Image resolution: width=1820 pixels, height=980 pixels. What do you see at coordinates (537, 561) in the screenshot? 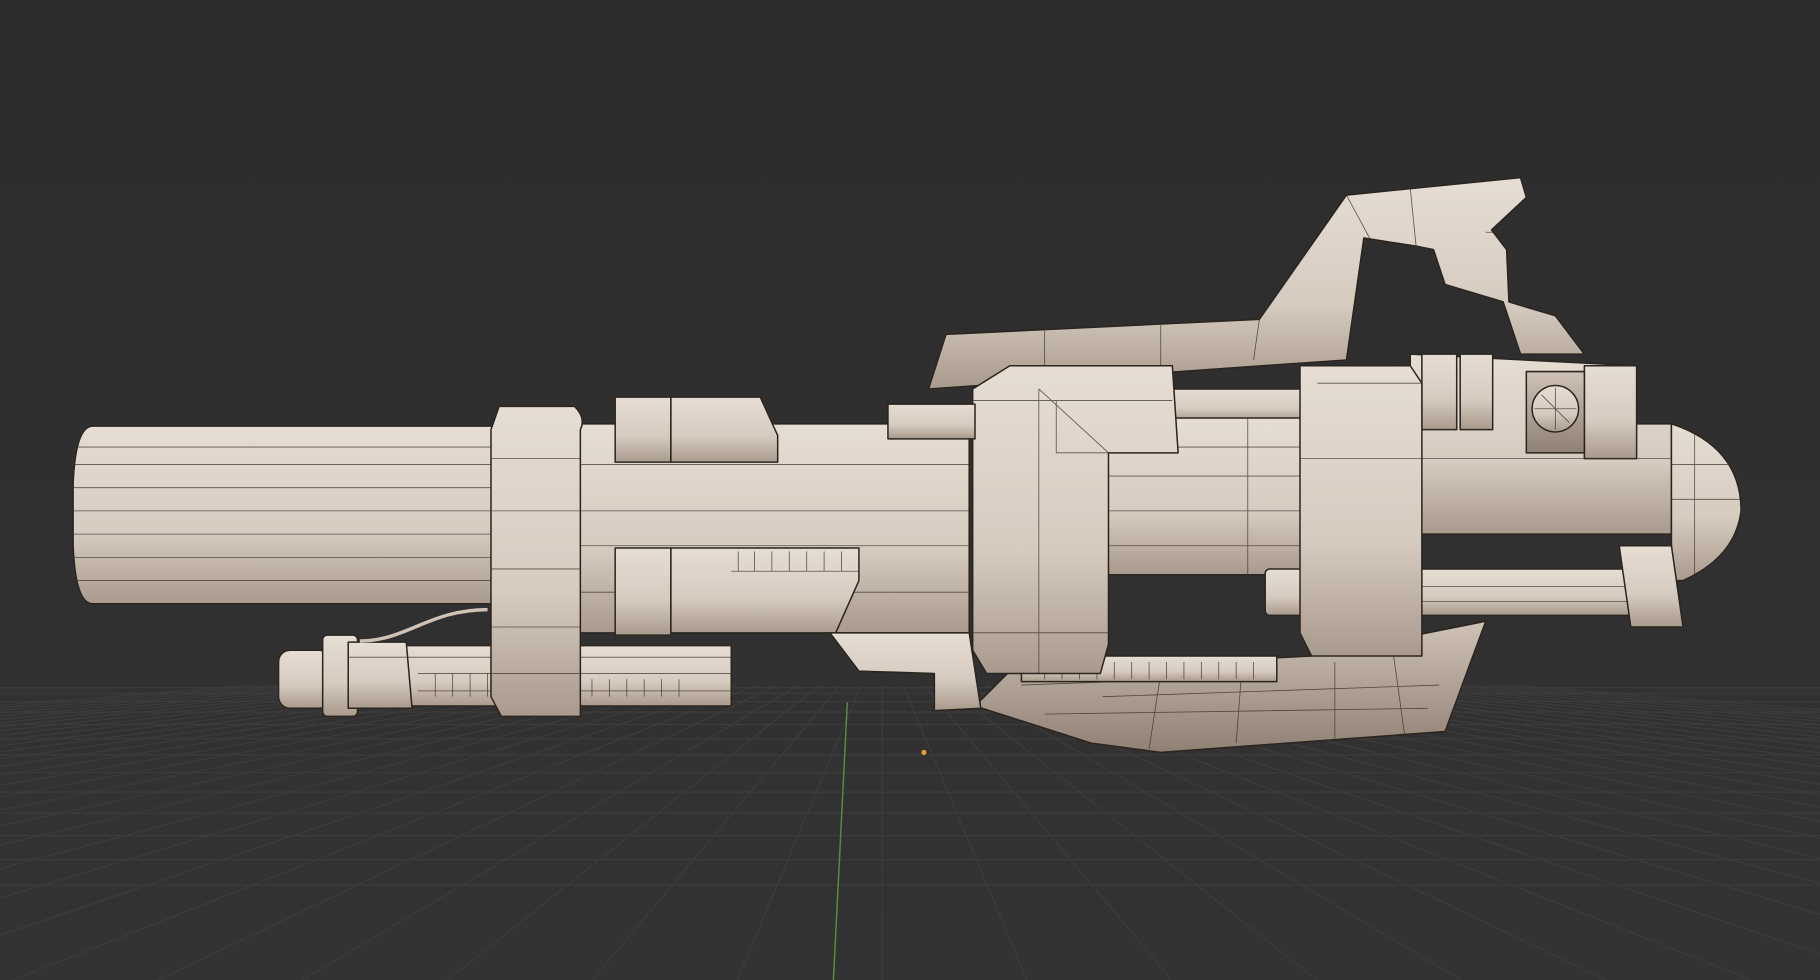
I see `barrel-ring` at bounding box center [537, 561].